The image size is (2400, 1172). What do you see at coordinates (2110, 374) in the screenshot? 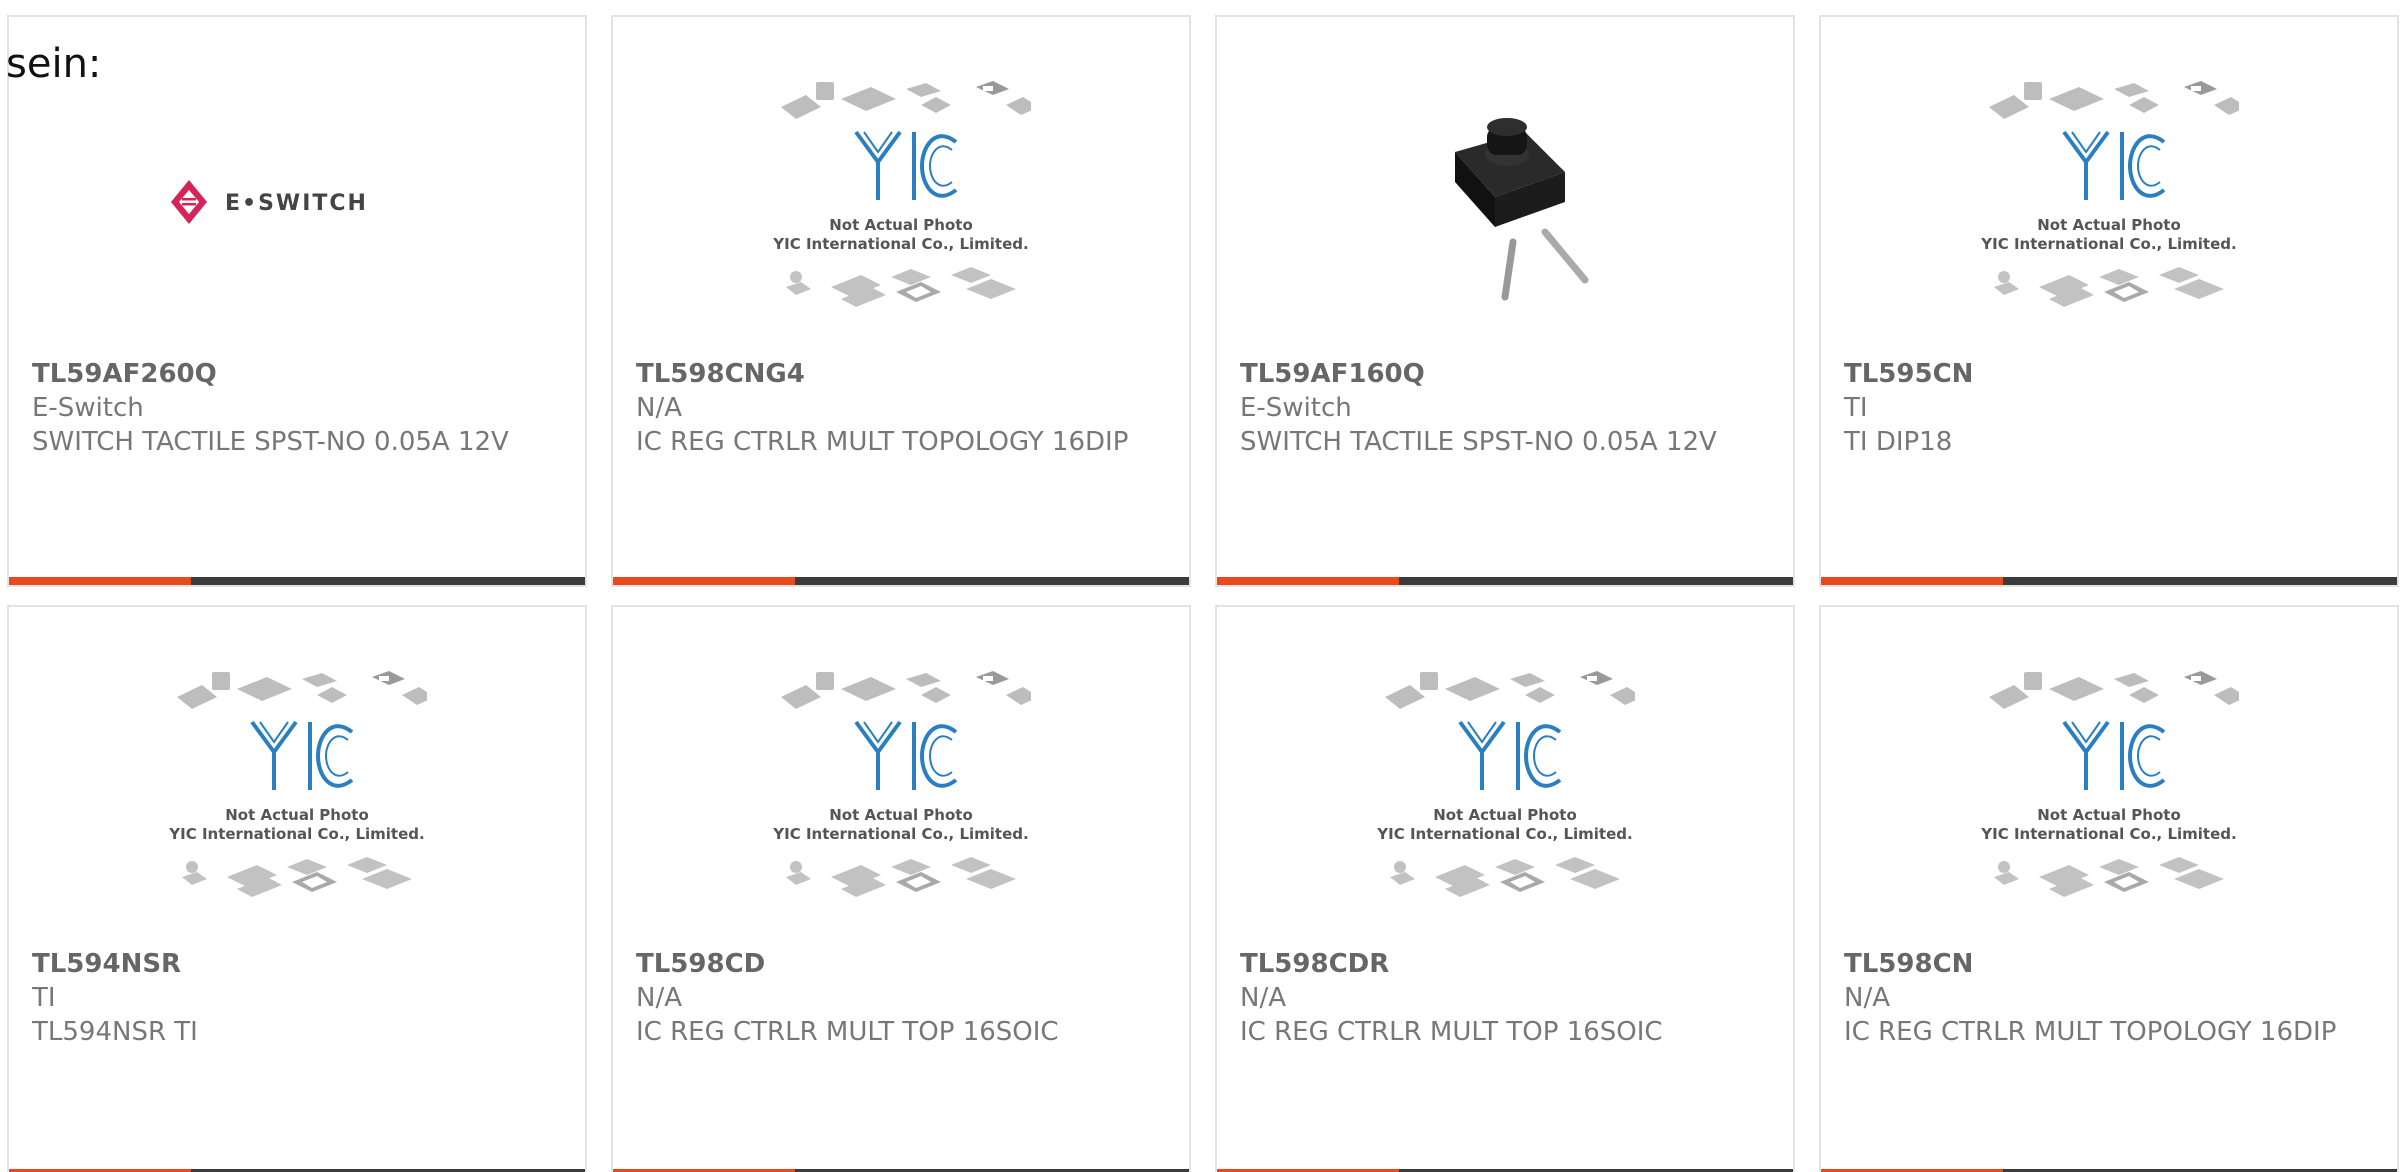
I see `part-number: TL595CN` at bounding box center [2110, 374].